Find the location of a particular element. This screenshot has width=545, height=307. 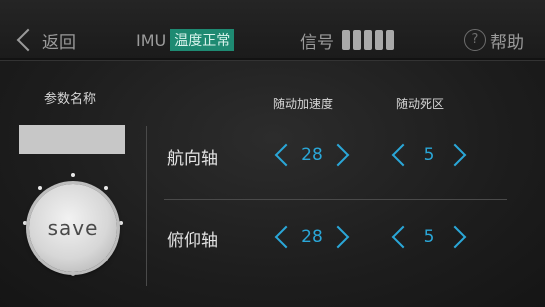

axis-label-yaw: 航向轴 is located at coordinates (192, 159).